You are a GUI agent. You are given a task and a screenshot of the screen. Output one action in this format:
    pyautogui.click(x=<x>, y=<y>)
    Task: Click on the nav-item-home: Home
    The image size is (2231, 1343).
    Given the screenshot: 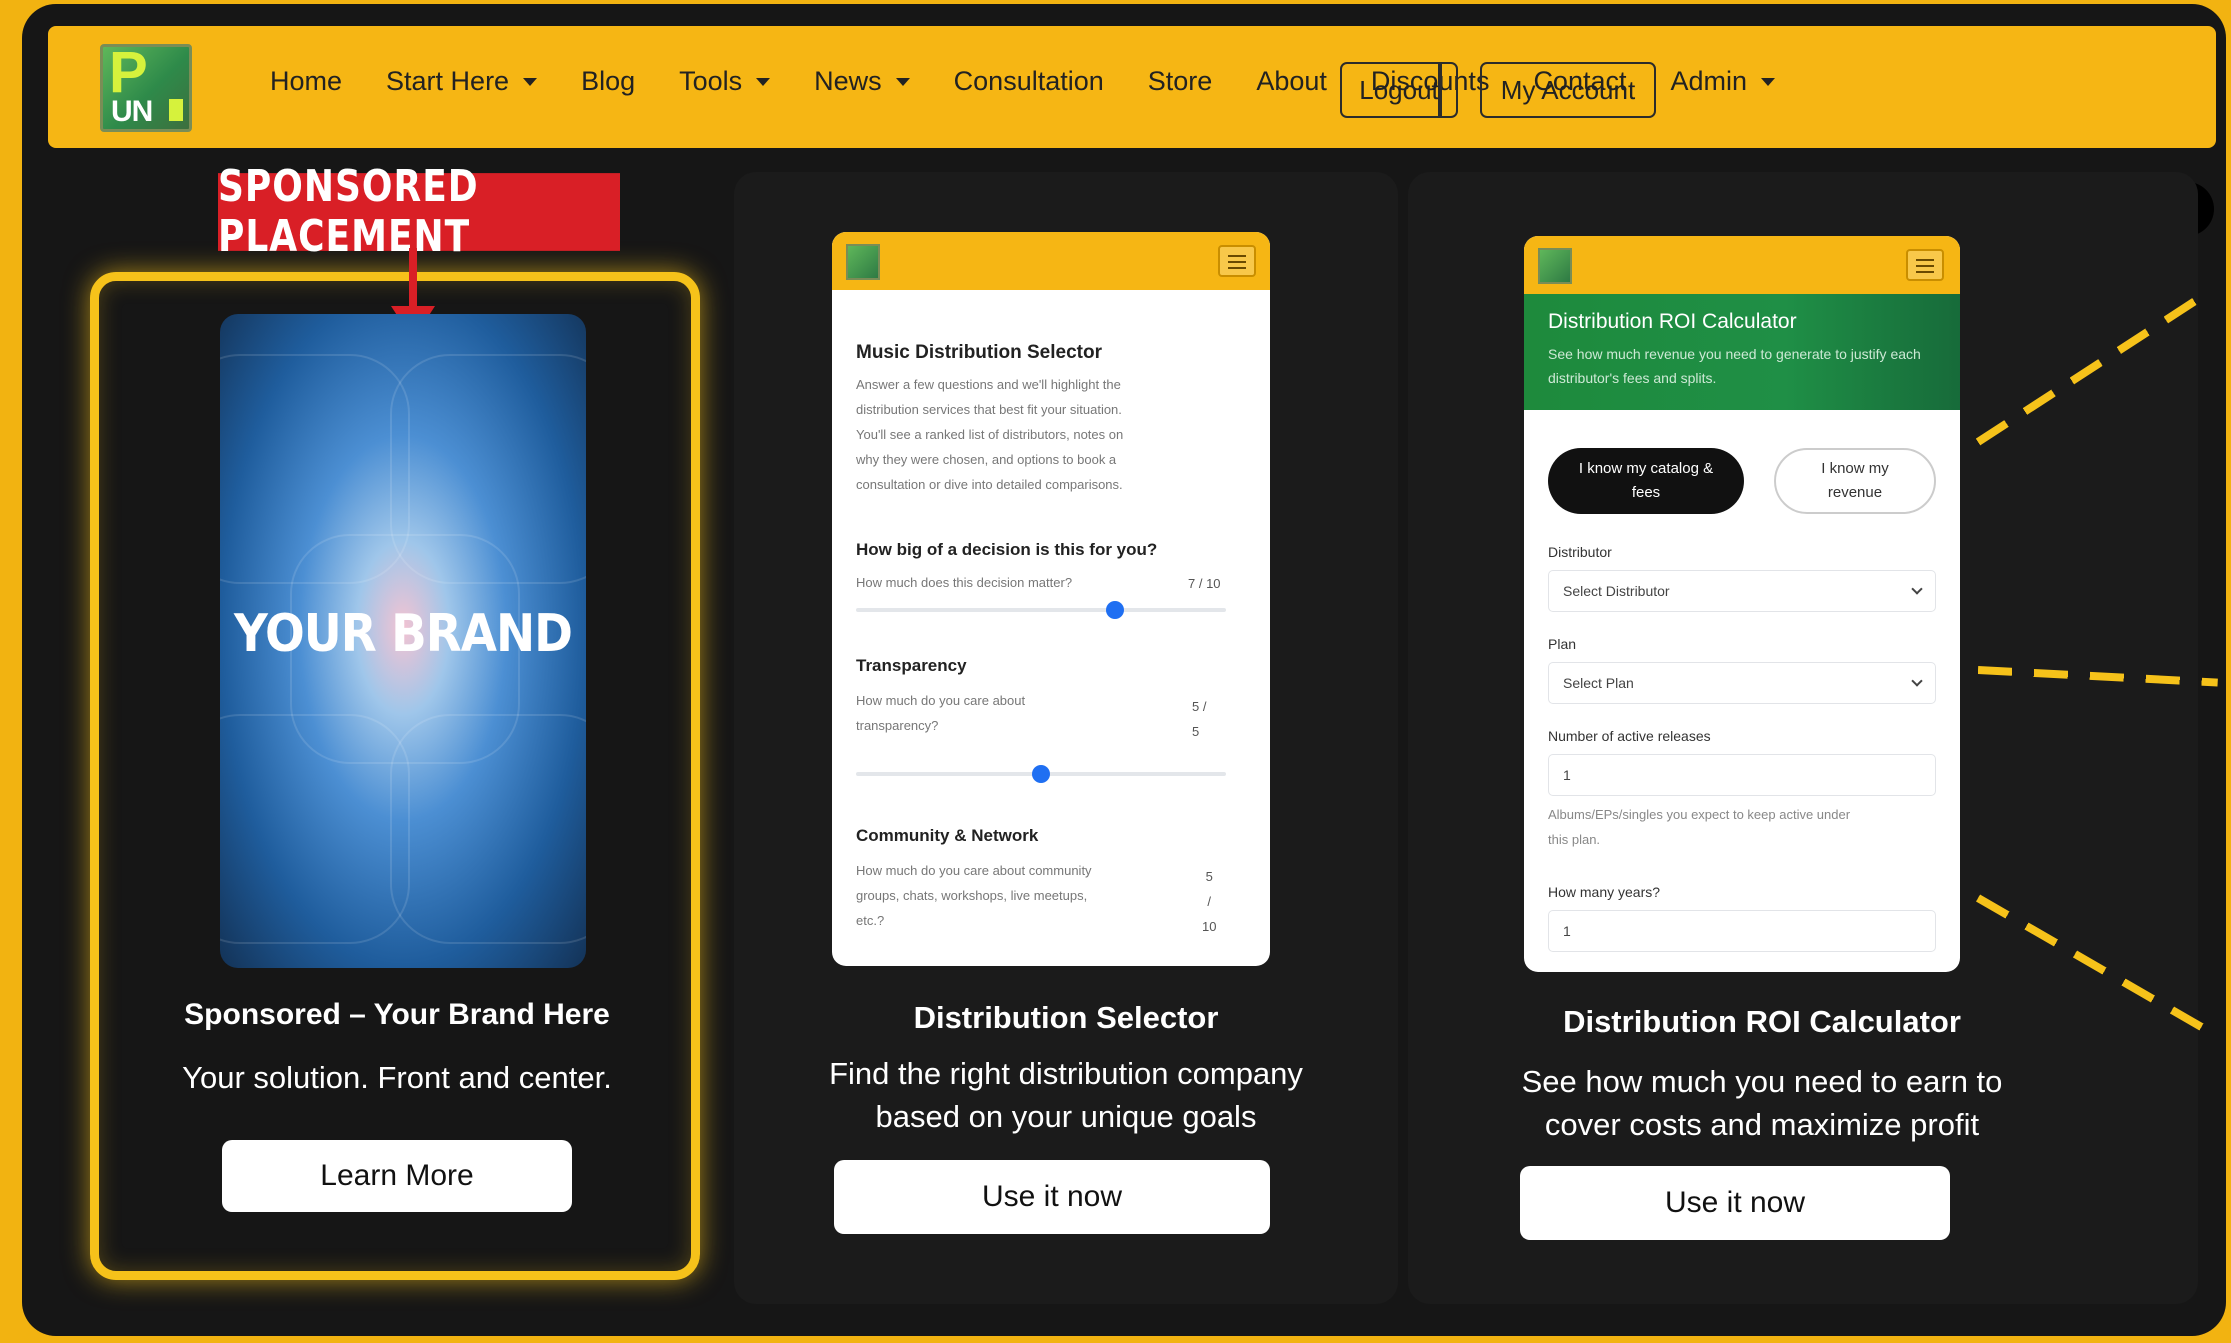 What is the action you would take?
    pyautogui.click(x=306, y=81)
    